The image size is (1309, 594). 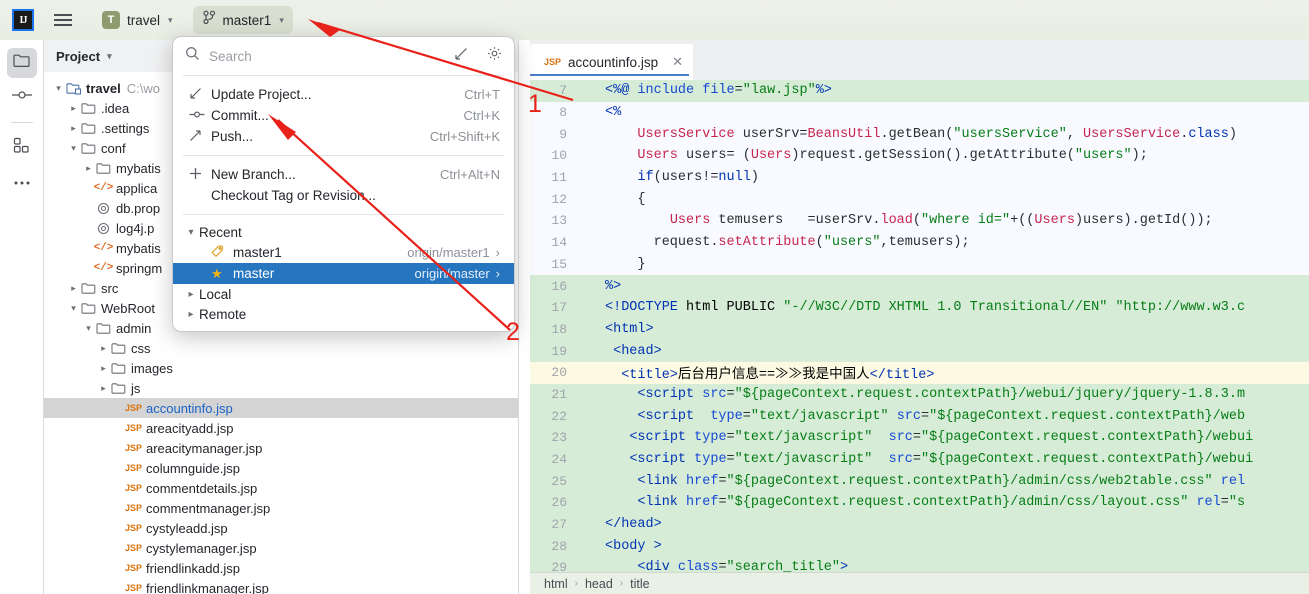 I want to click on close-icon: ✕, so click(x=677, y=62).